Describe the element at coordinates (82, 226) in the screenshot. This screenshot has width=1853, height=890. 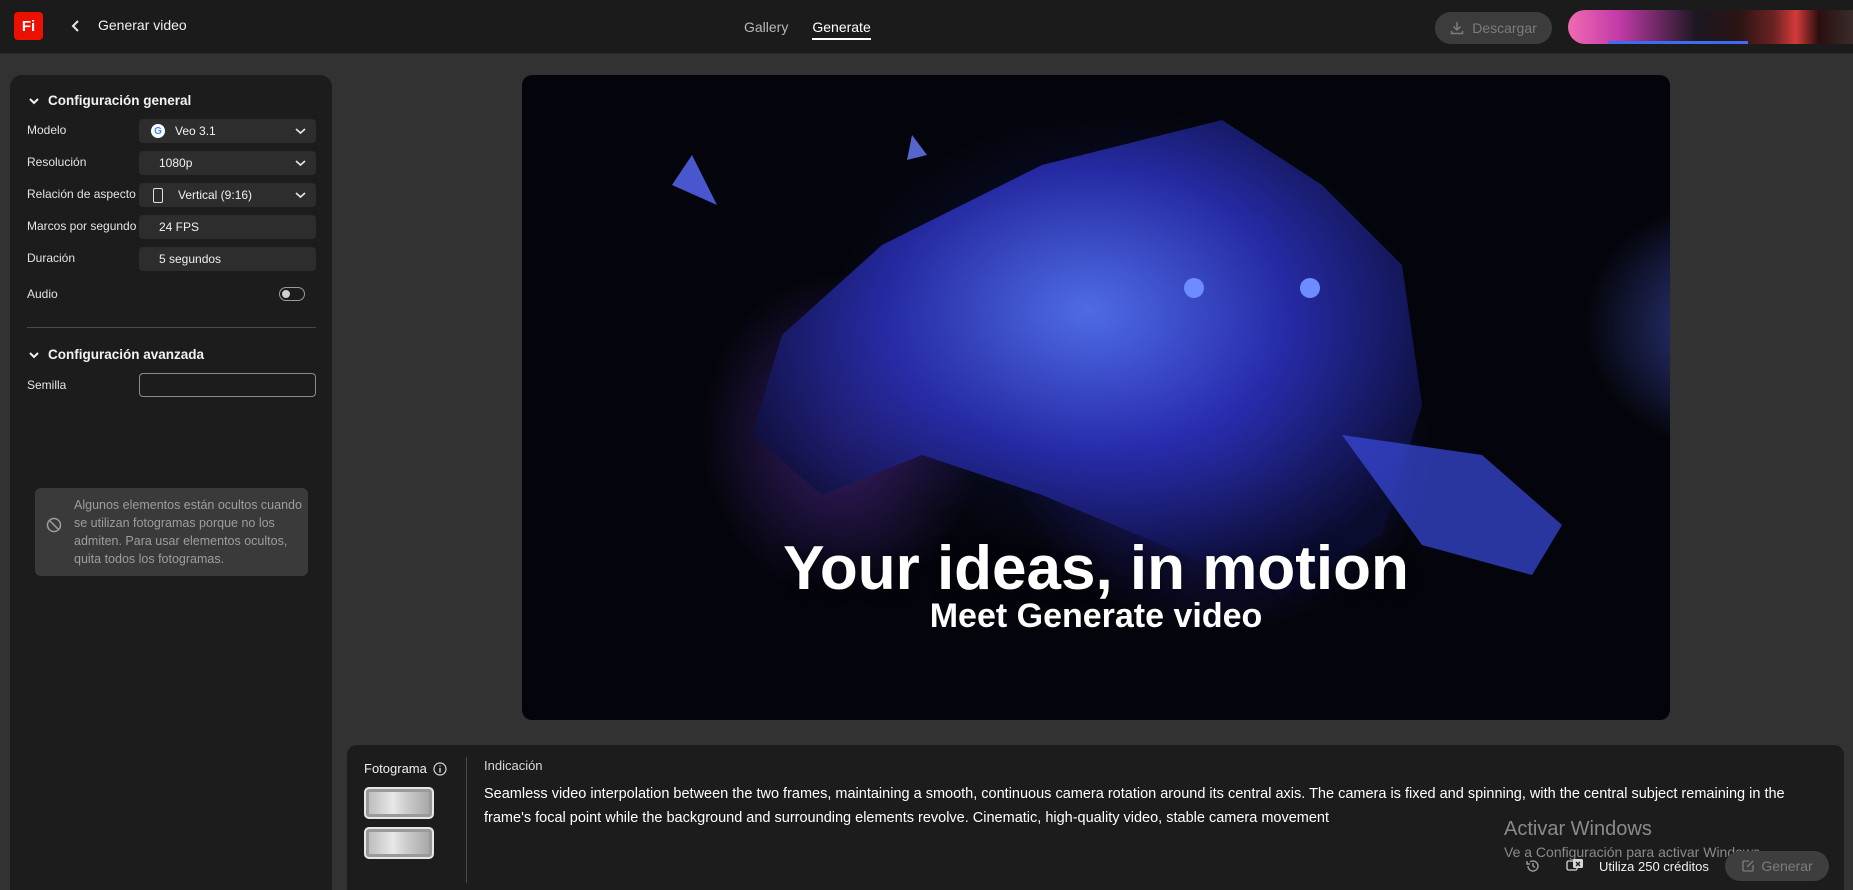
I see `fps-label: Marcos por segundo` at that location.